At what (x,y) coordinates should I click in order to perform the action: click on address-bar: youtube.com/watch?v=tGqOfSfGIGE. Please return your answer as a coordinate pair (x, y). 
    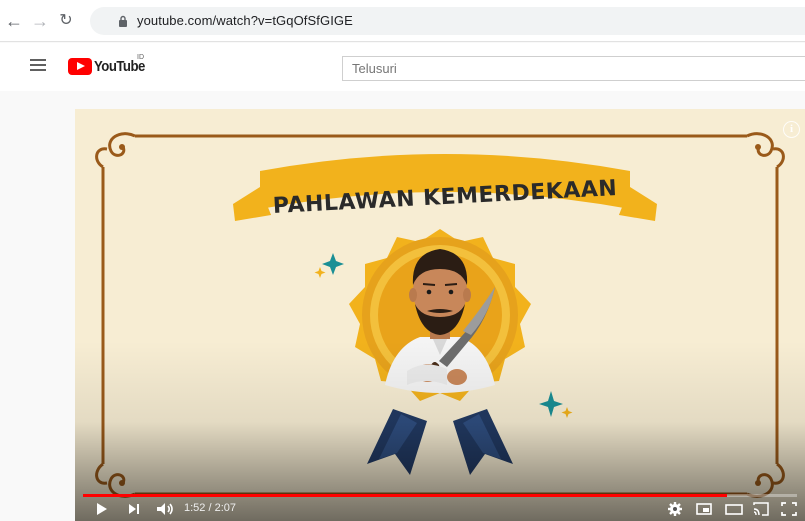
    Looking at the image, I should click on (447, 21).